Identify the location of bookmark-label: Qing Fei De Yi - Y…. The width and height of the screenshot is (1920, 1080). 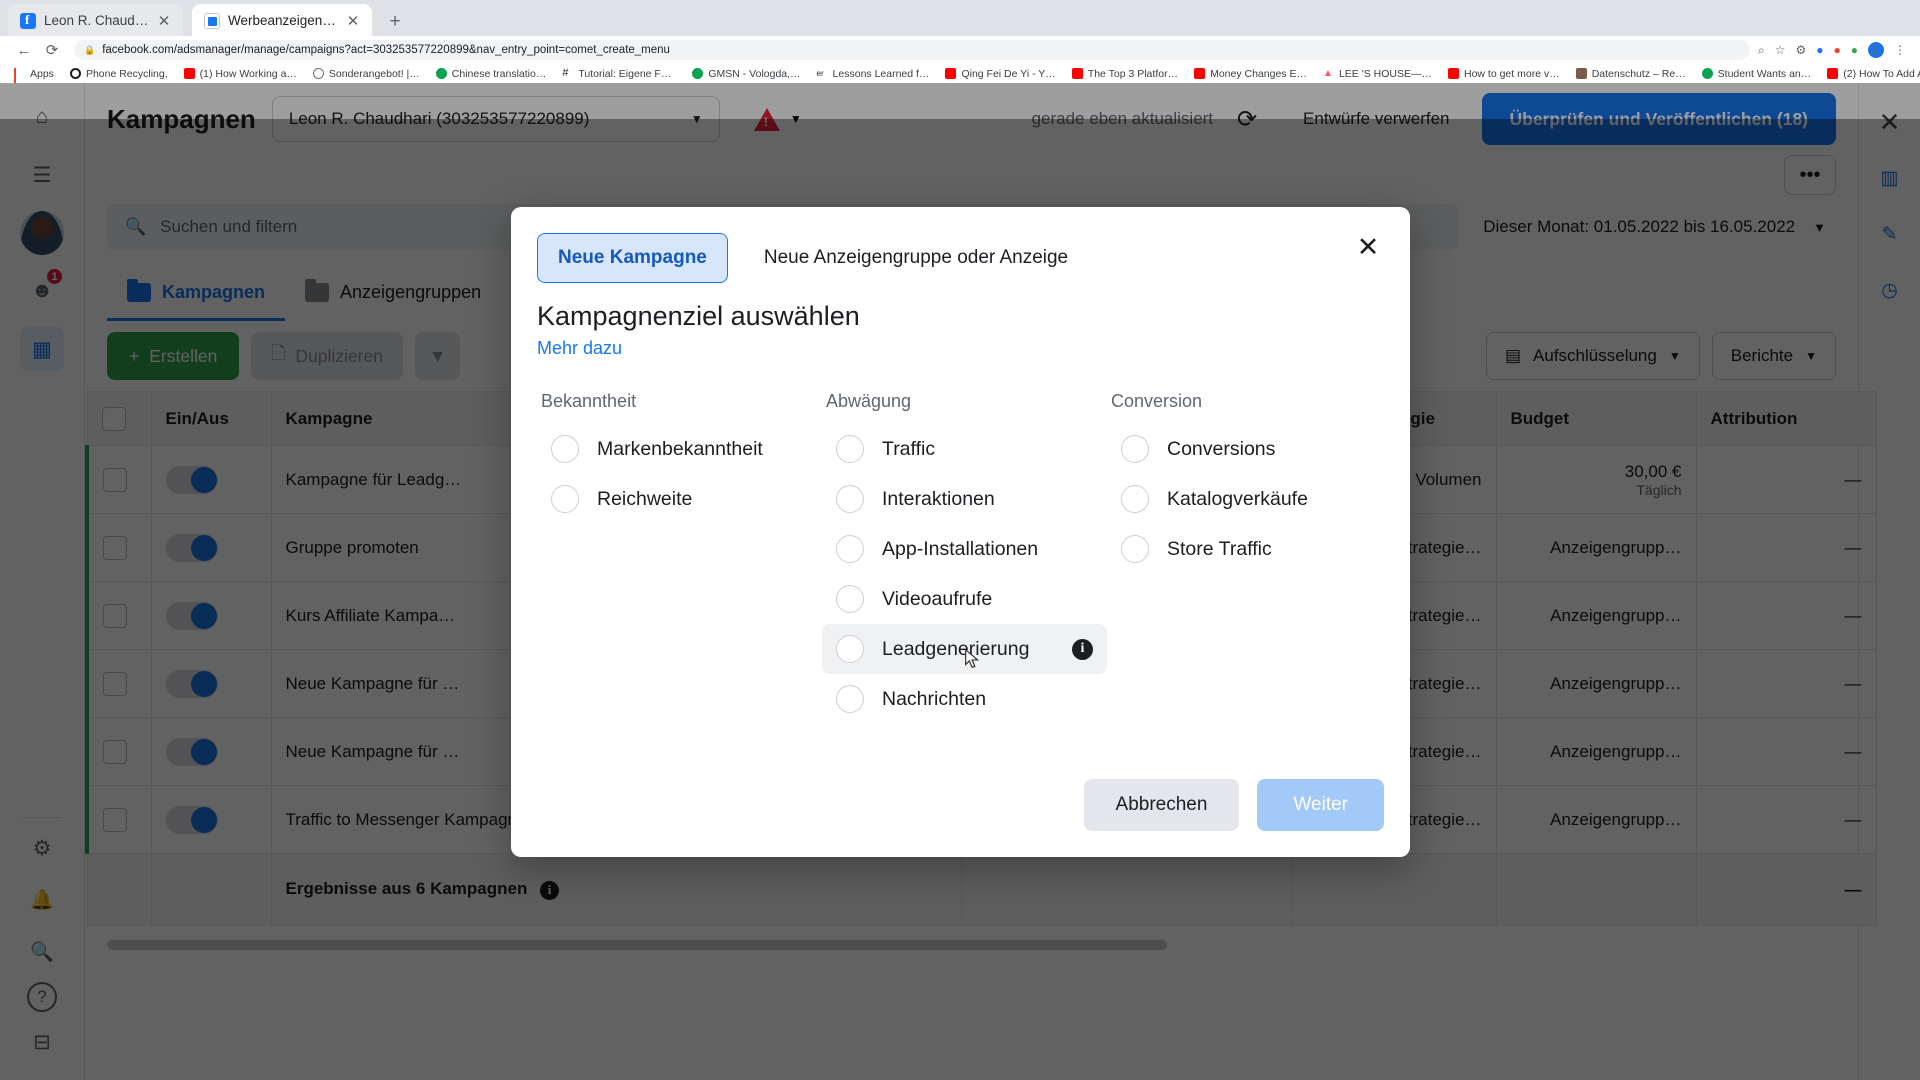
(1008, 73).